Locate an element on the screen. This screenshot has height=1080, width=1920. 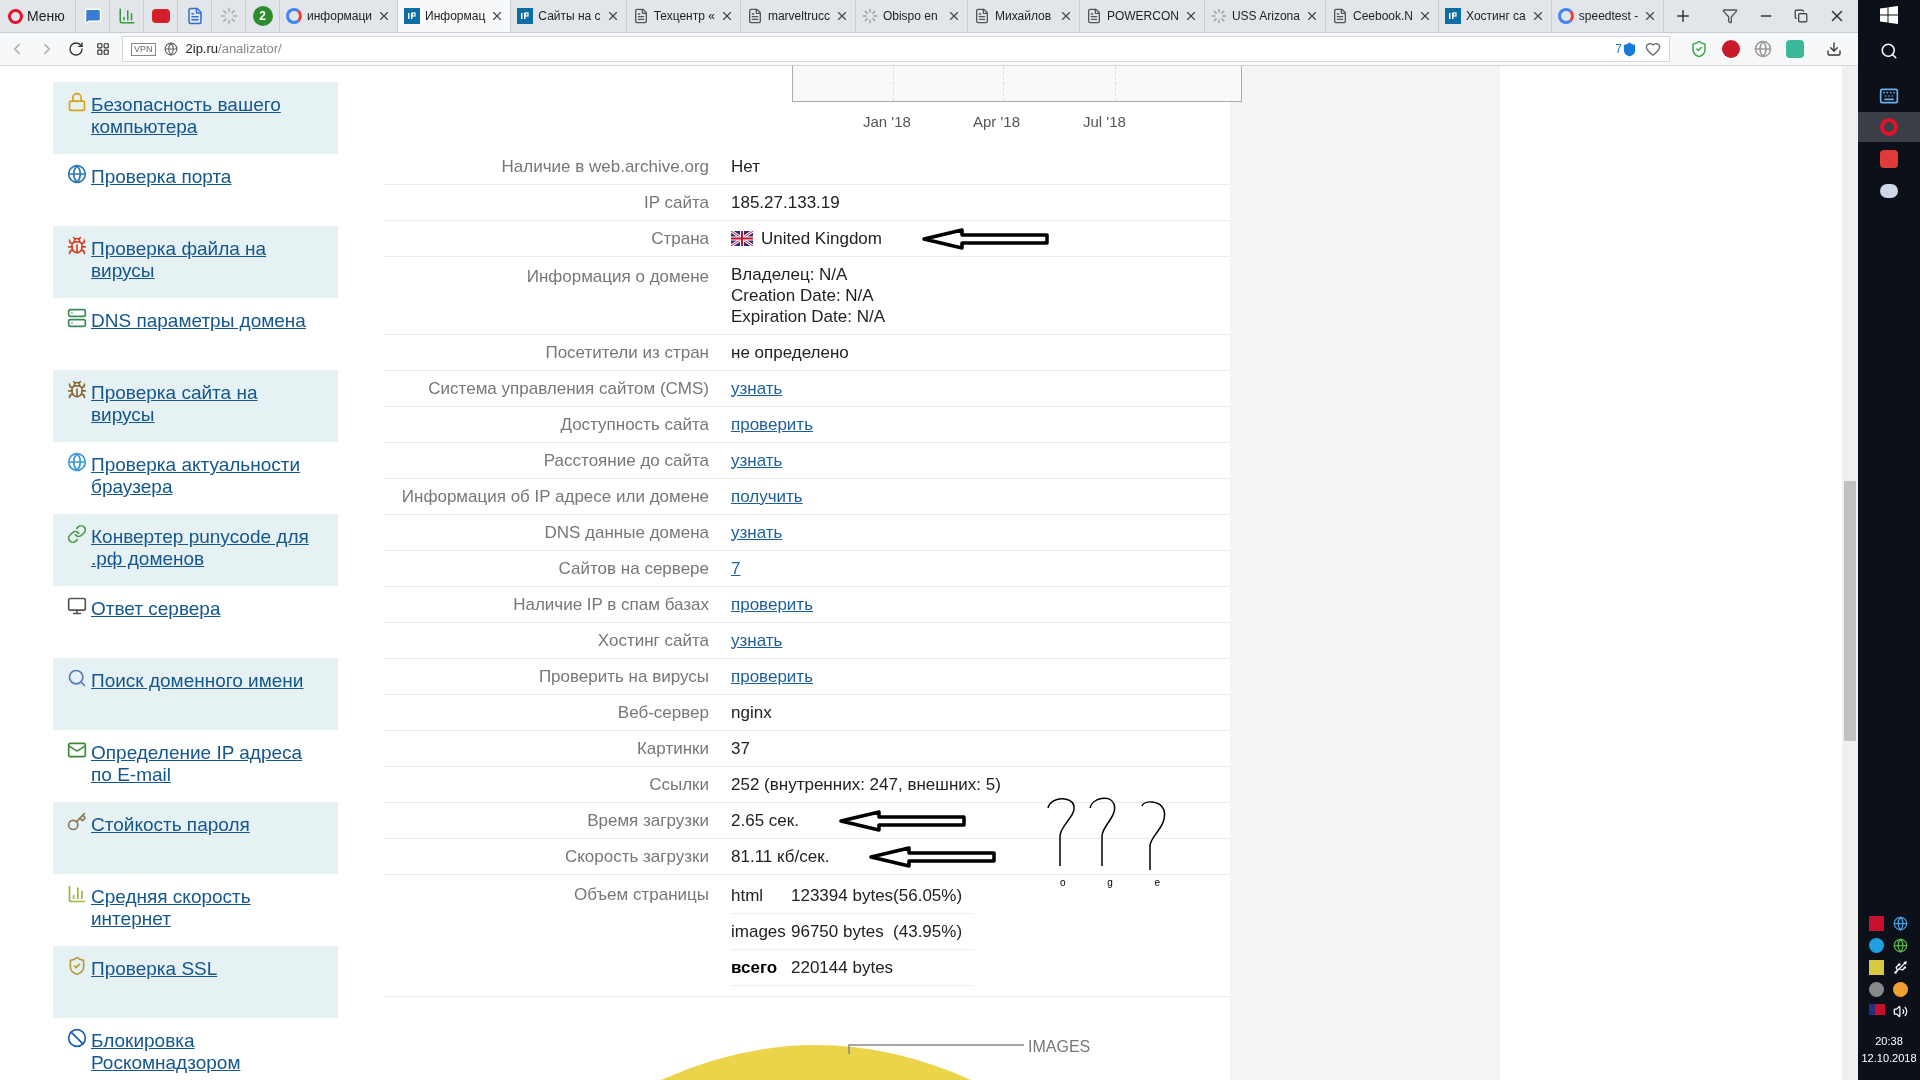
scrollbar is located at coordinates (1850, 573).